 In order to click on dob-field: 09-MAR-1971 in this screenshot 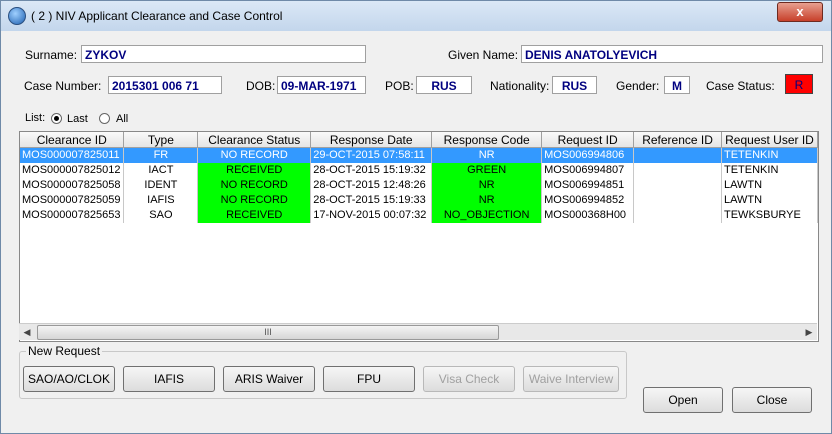, I will do `click(321, 85)`.